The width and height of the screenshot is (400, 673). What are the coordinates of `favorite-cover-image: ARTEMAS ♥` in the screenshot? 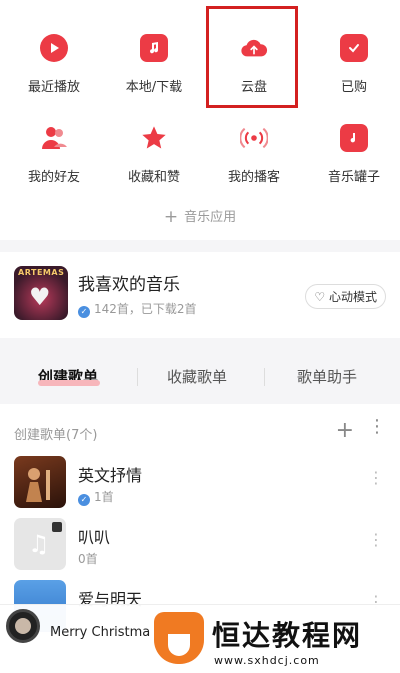 It's located at (41, 293).